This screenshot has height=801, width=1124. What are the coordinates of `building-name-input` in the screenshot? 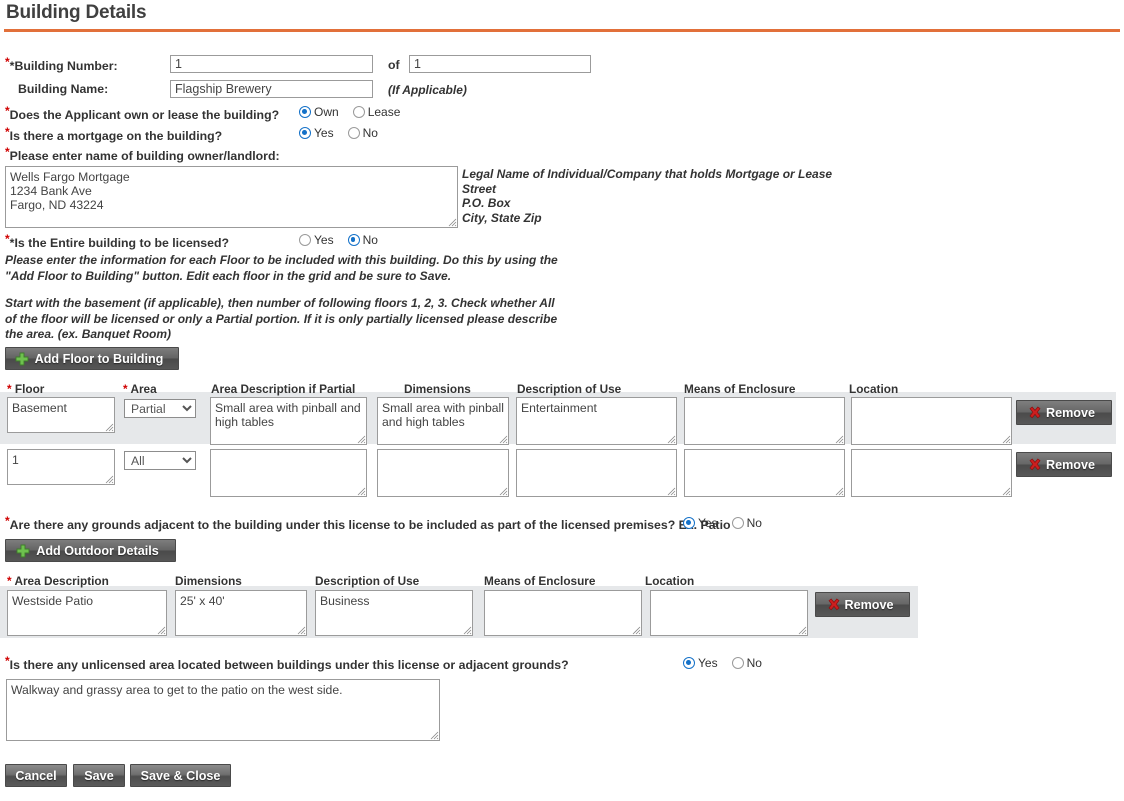 It's located at (271, 89).